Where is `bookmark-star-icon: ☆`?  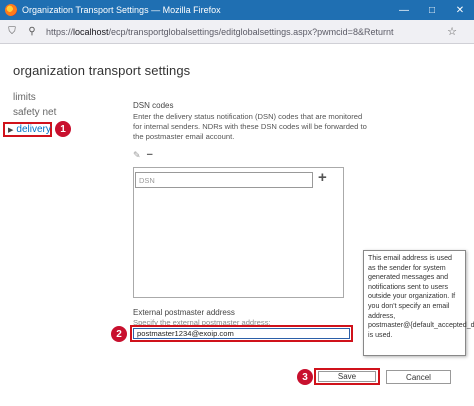
bookmark-star-icon: ☆ is located at coordinates (452, 31).